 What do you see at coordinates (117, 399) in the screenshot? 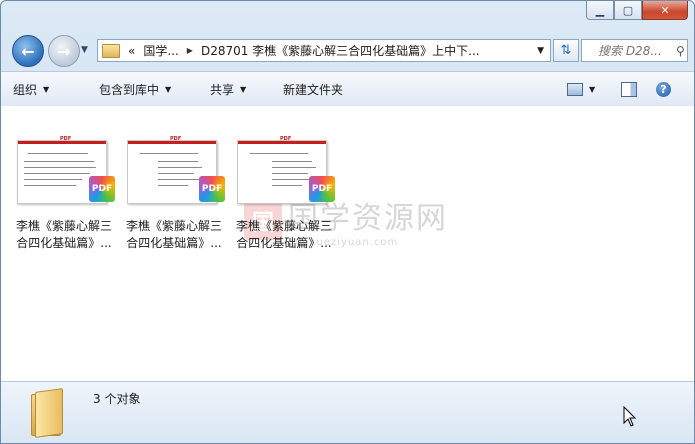
I see `item-count: 3 个对象` at bounding box center [117, 399].